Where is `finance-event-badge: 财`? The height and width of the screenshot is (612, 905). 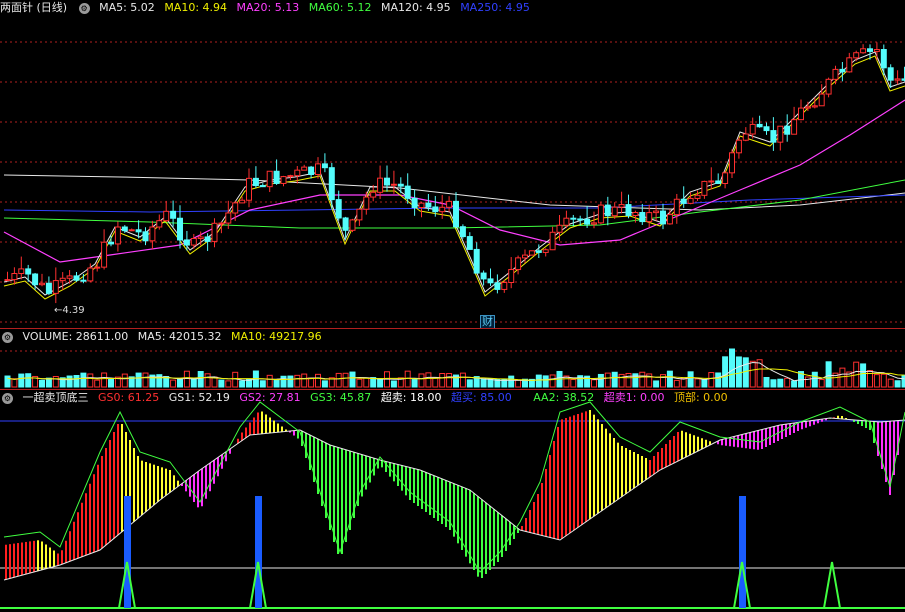 finance-event-badge: 财 is located at coordinates (487, 322).